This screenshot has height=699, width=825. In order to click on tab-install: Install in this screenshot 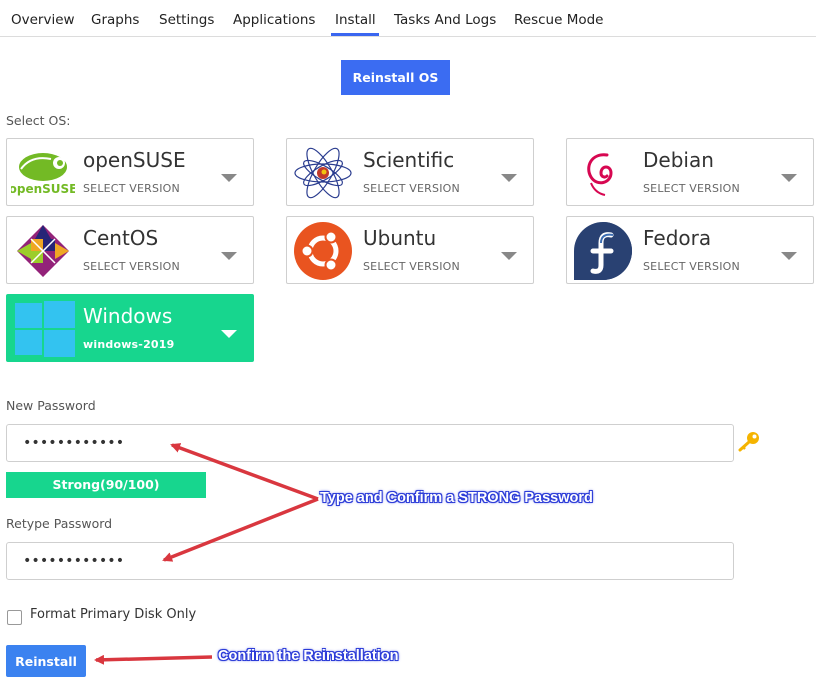, I will do `click(355, 20)`.